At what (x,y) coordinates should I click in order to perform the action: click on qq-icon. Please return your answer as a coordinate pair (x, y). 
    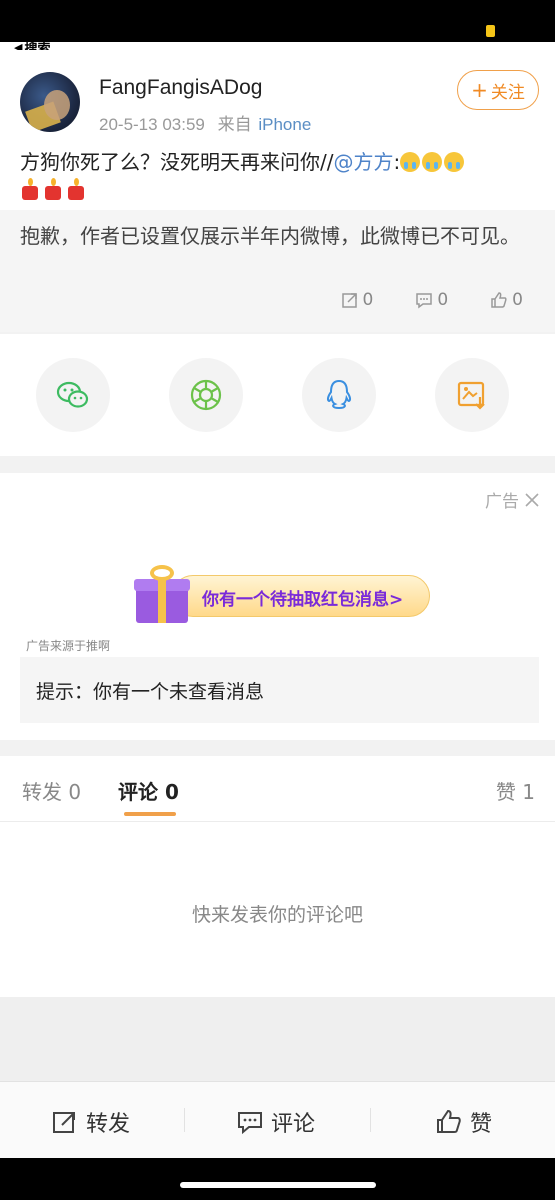
    Looking at the image, I should click on (339, 394).